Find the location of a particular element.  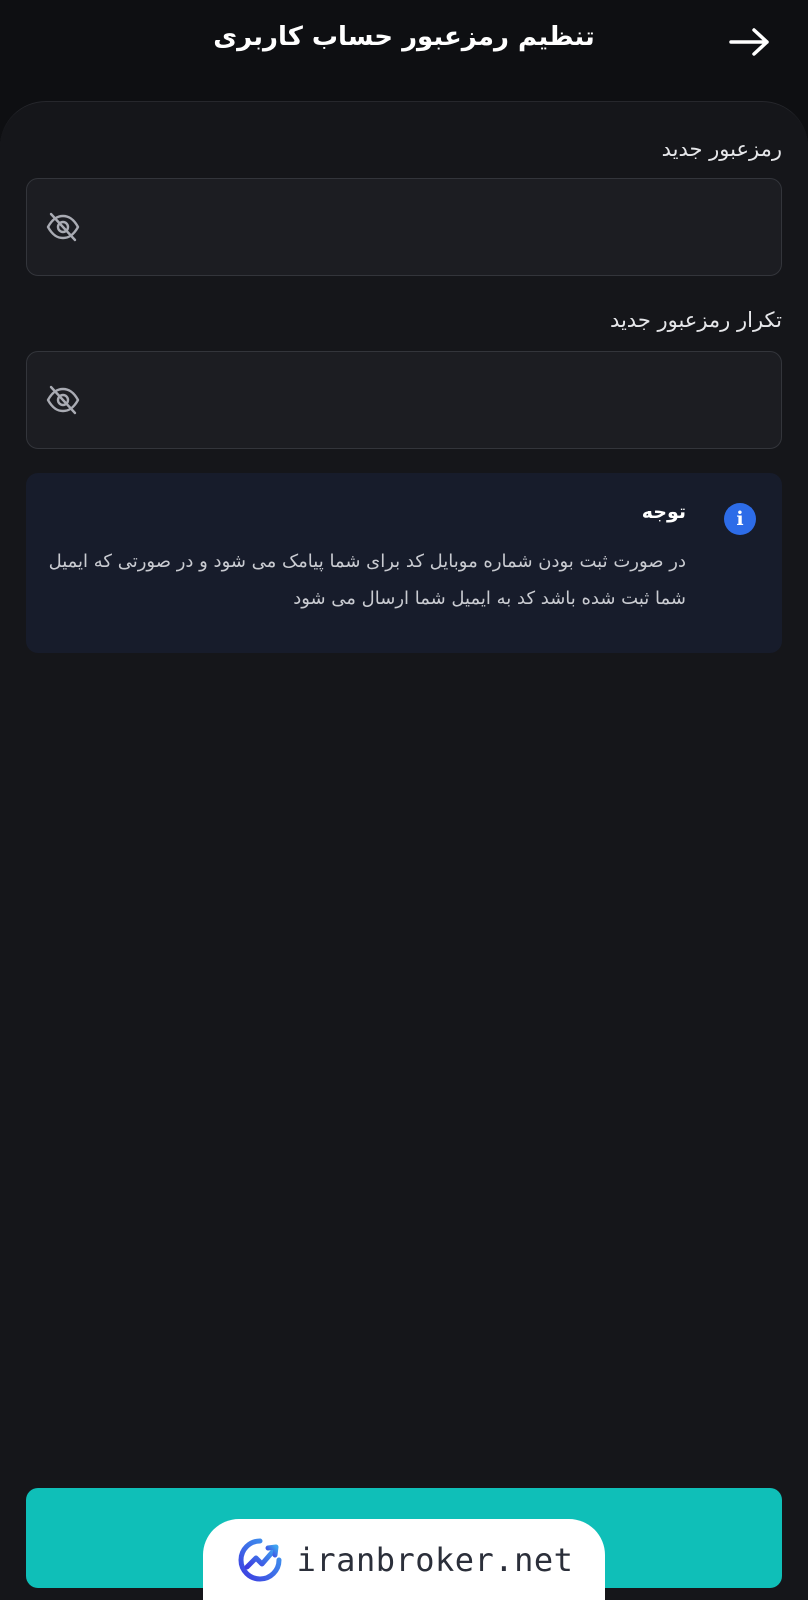

page-title: تنظیم رمزعبور حساب کاربری is located at coordinates (404, 37).